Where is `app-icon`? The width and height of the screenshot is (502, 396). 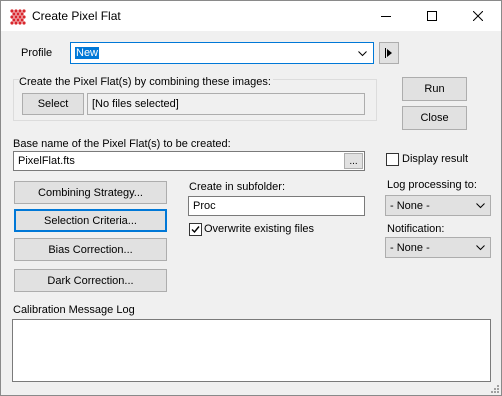
app-icon is located at coordinates (18, 17).